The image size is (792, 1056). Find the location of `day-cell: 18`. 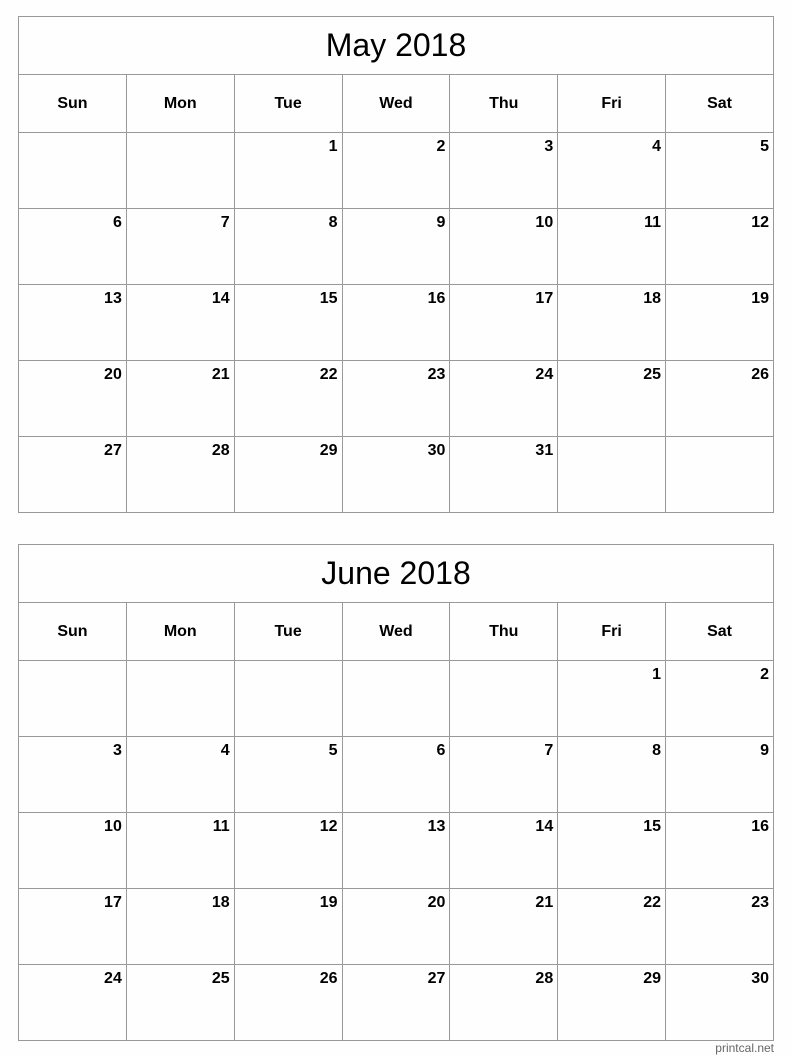

day-cell: 18 is located at coordinates (612, 322).